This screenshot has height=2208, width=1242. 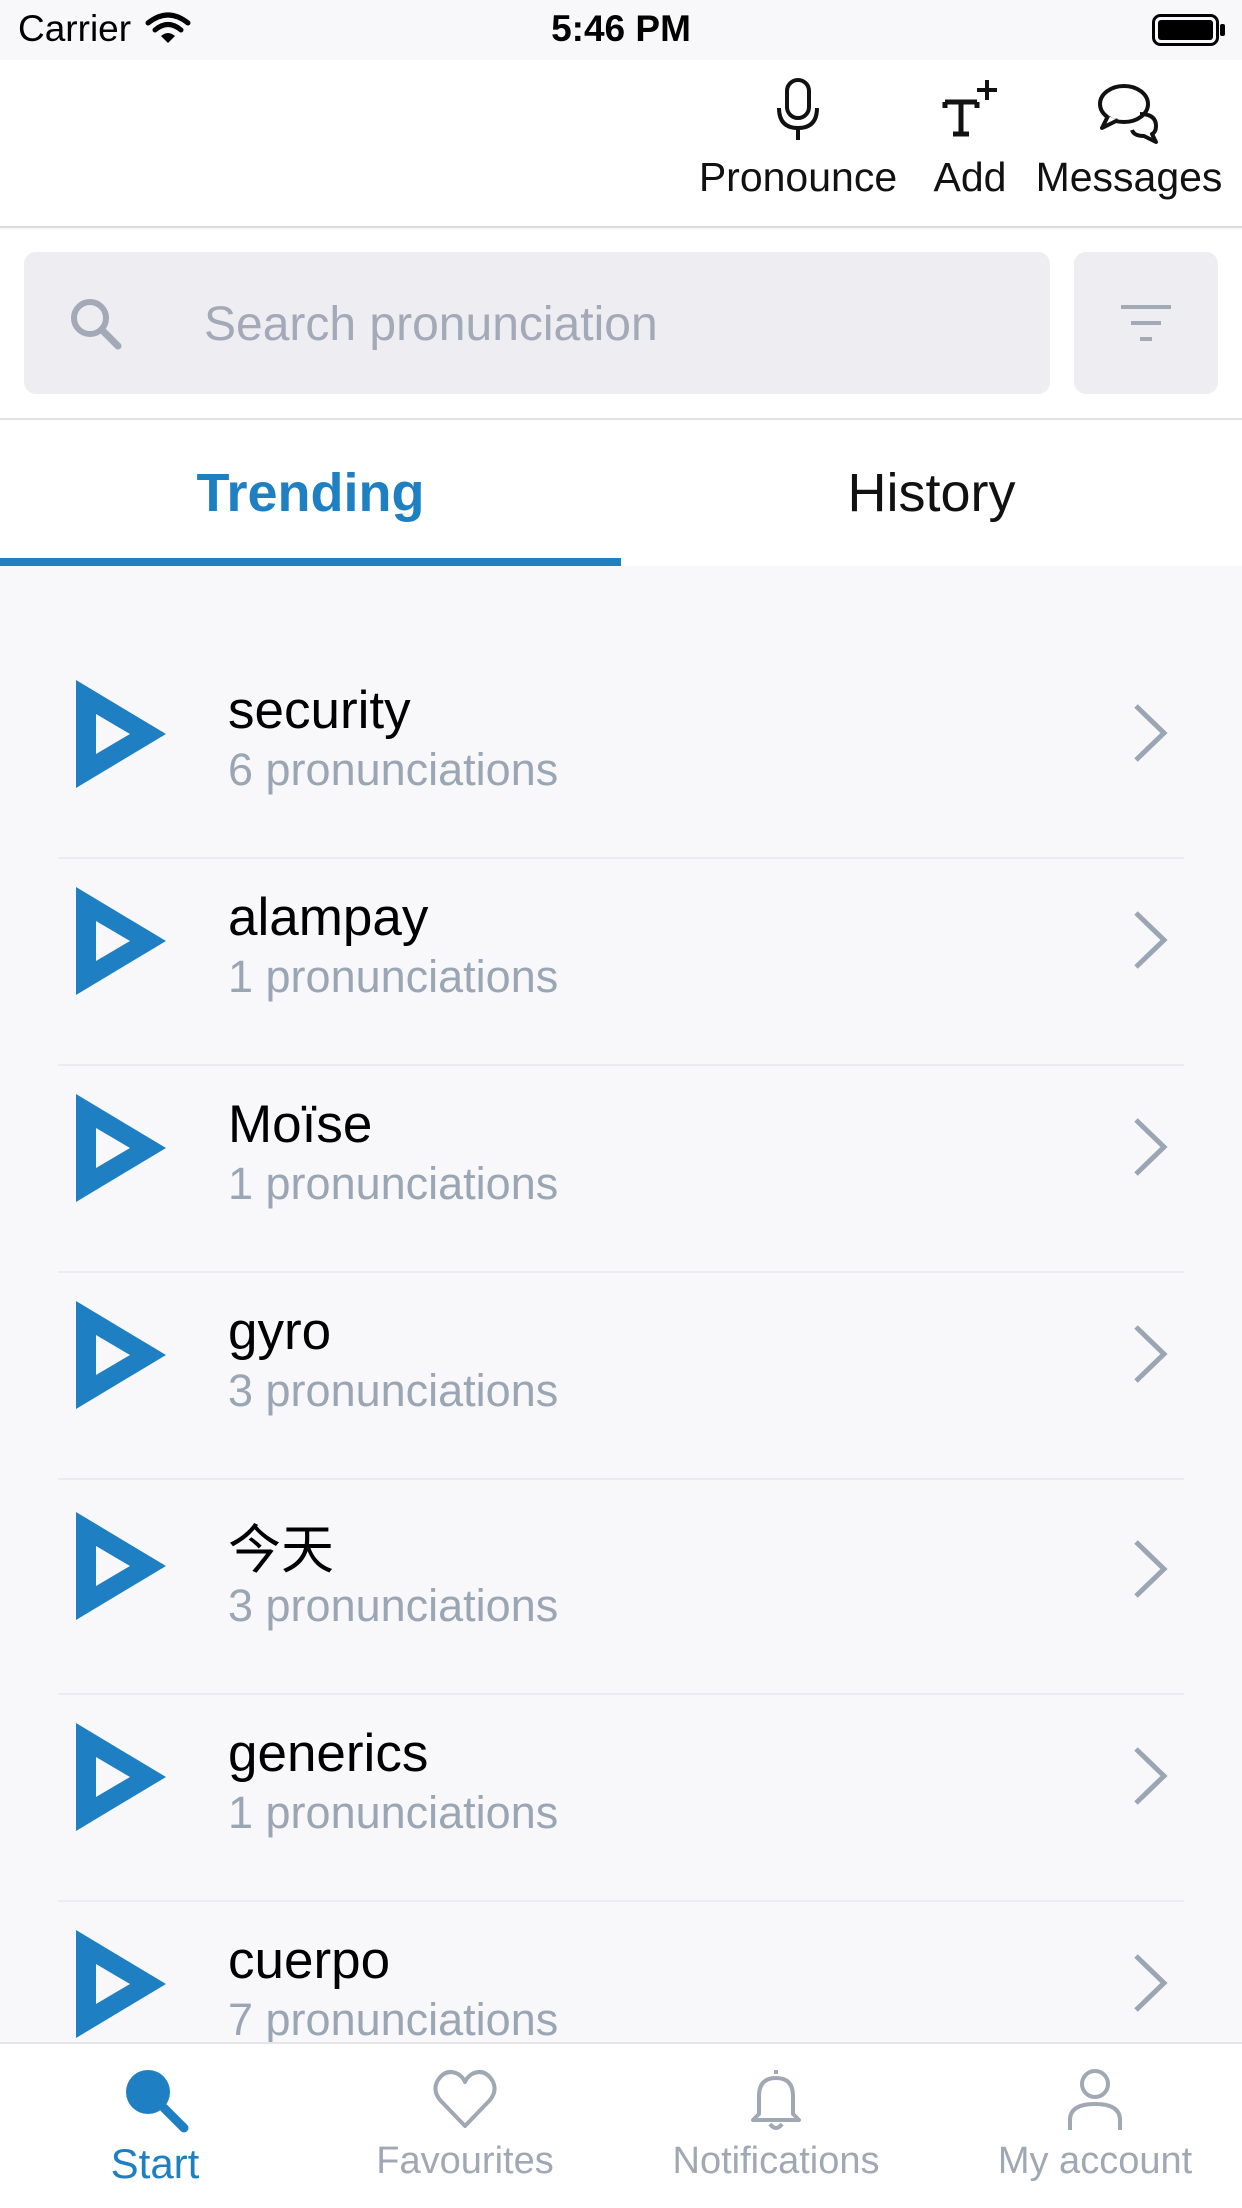 I want to click on nav-notifications: Notifications, so click(x=776, y=2123).